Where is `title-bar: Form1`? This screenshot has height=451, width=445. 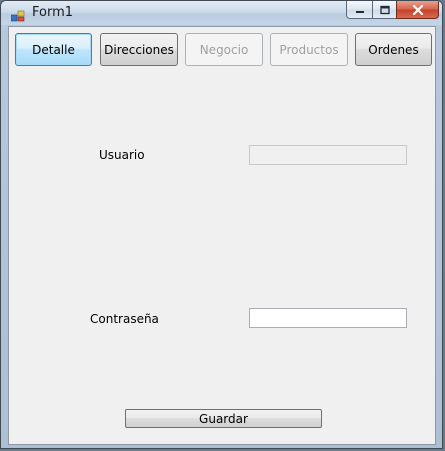
title-bar: Form1 is located at coordinates (221, 13).